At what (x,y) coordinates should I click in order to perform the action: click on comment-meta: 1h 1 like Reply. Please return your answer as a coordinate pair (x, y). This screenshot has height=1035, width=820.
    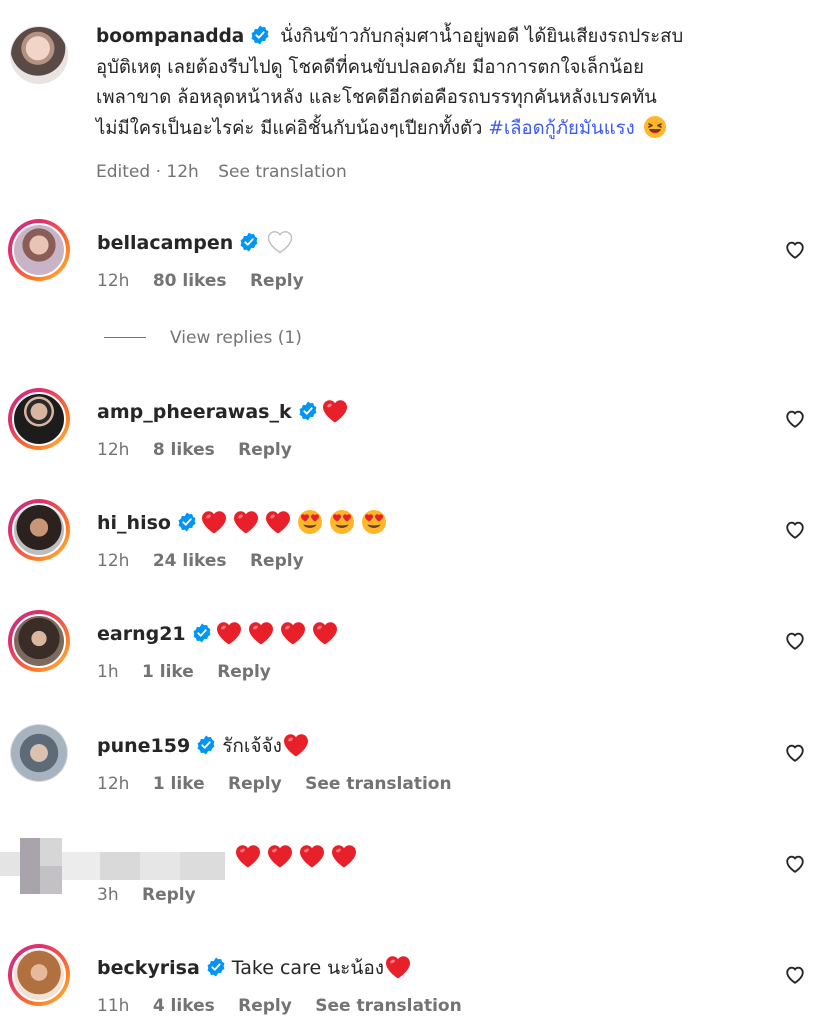
    Looking at the image, I should click on (193, 672).